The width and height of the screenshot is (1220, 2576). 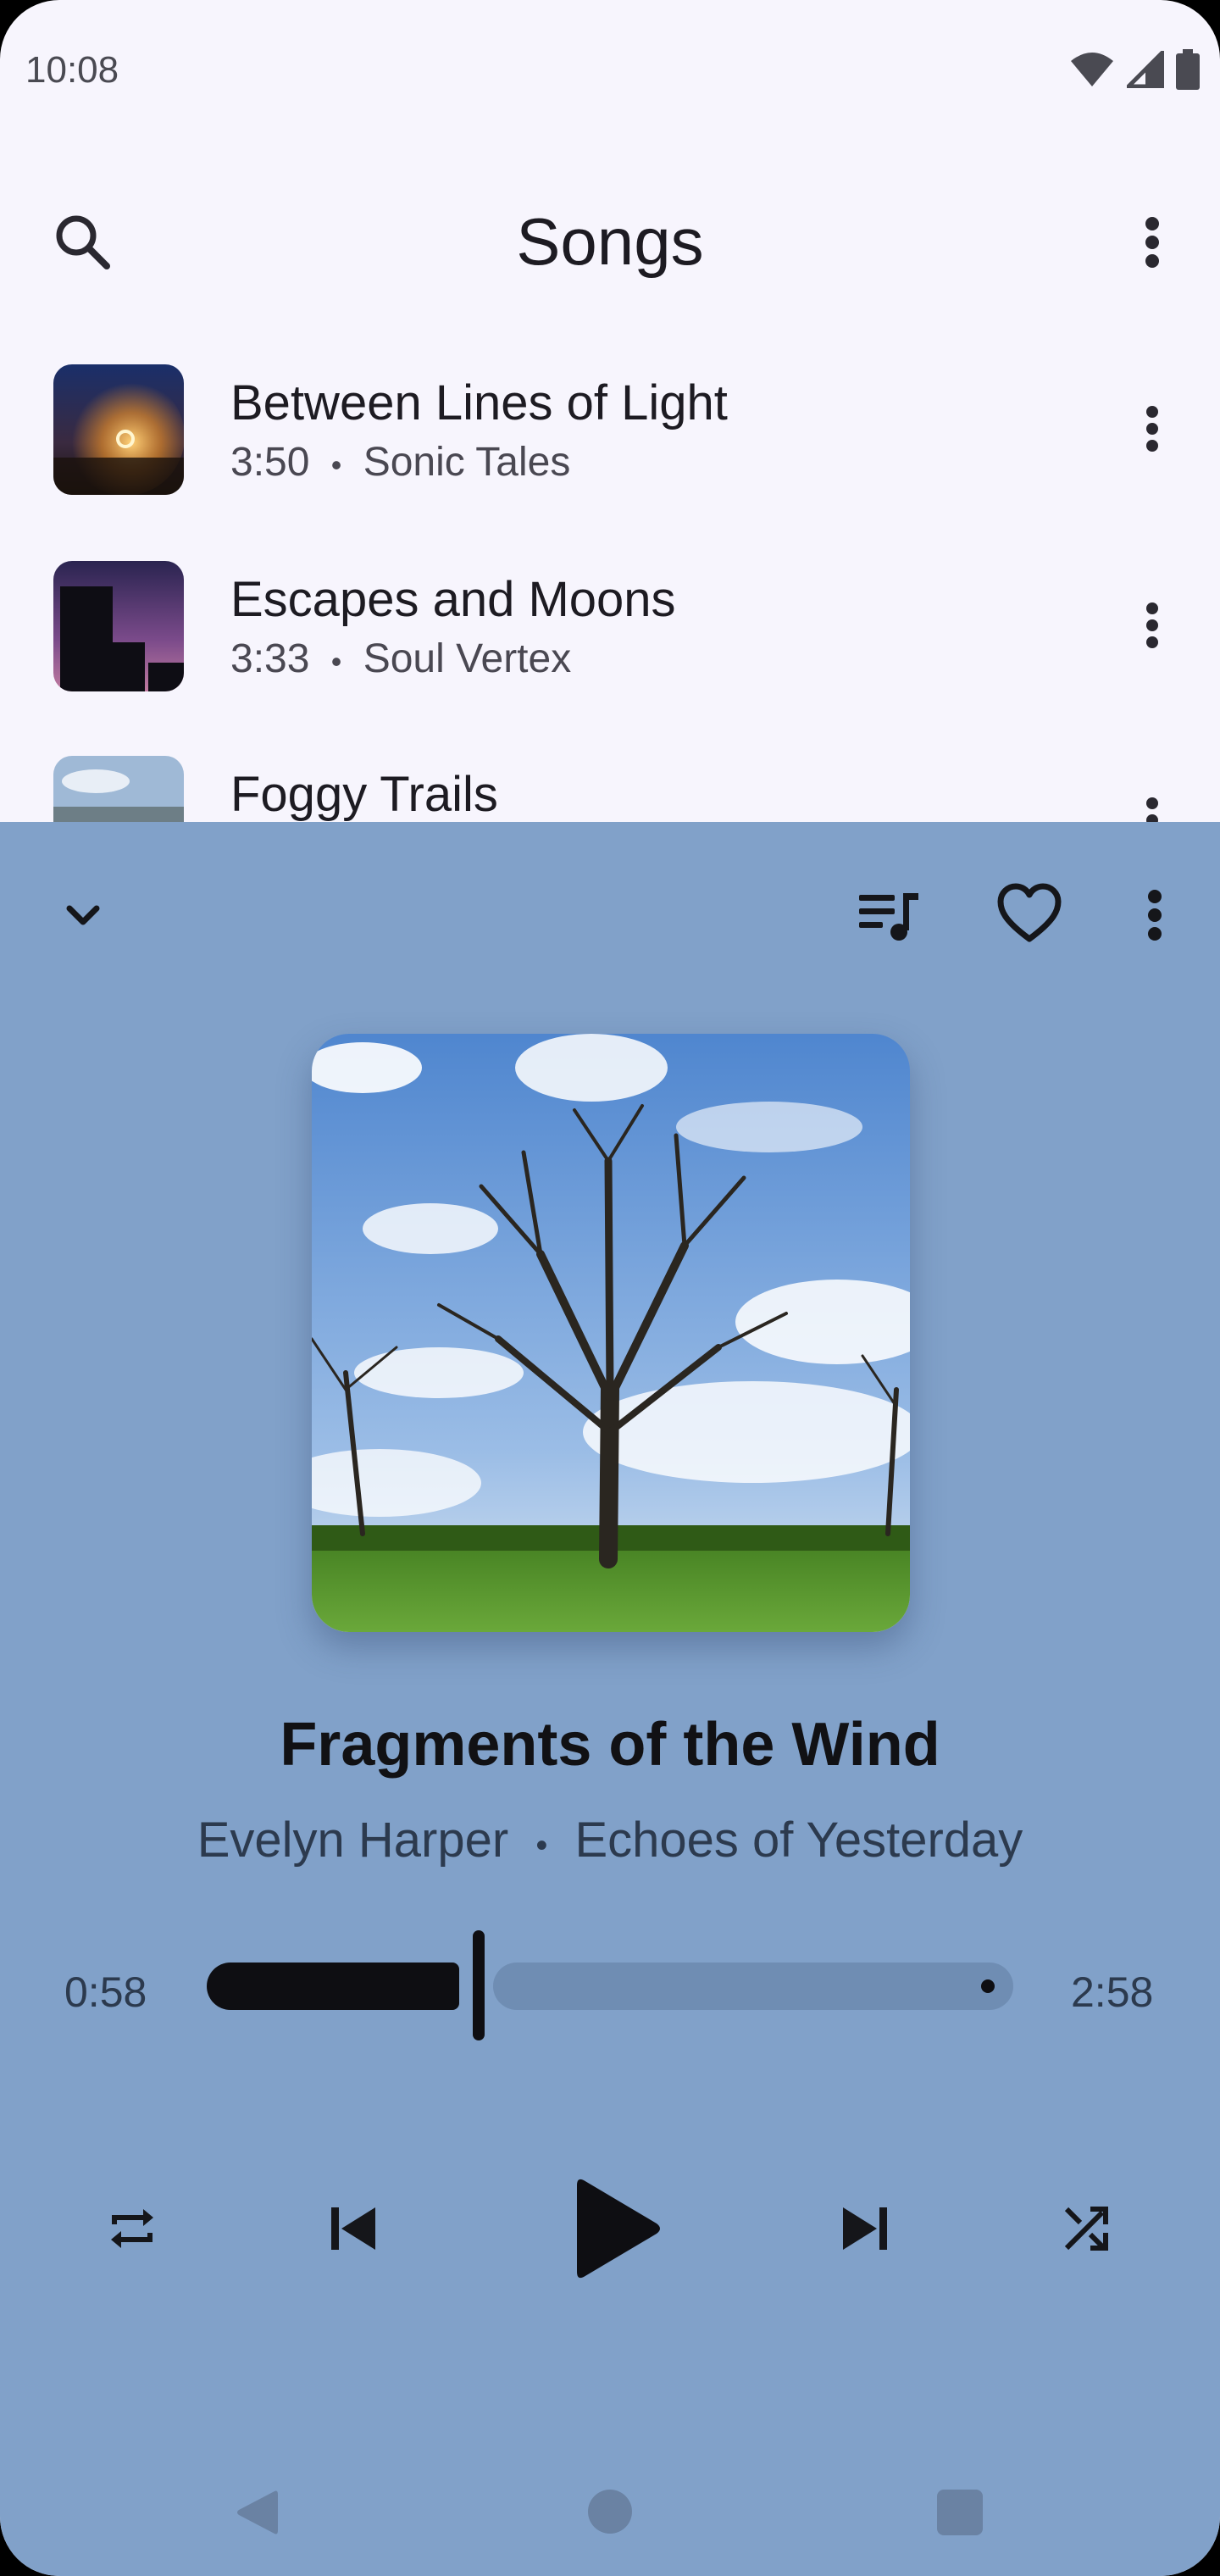 I want to click on song-artist: Sonic Tales, so click(x=467, y=462).